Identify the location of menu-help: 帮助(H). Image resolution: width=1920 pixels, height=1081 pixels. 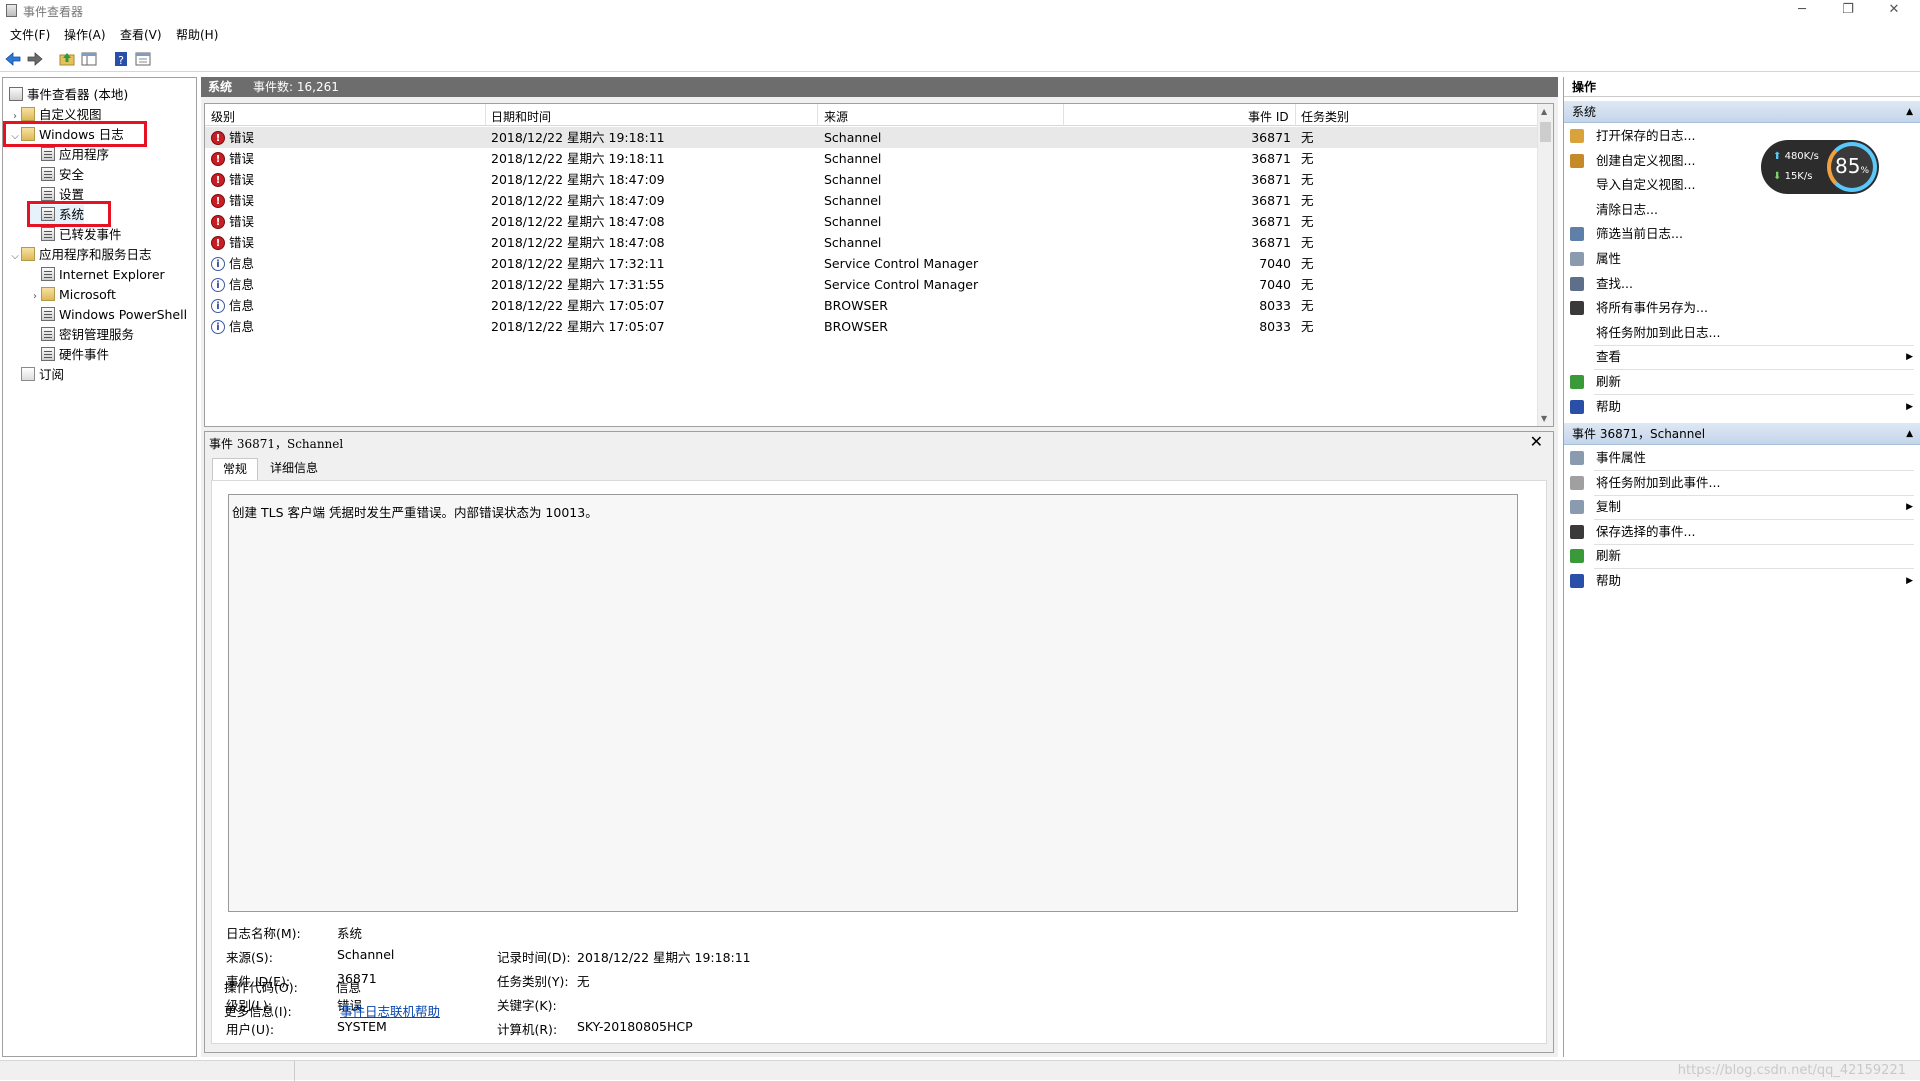
(197, 34).